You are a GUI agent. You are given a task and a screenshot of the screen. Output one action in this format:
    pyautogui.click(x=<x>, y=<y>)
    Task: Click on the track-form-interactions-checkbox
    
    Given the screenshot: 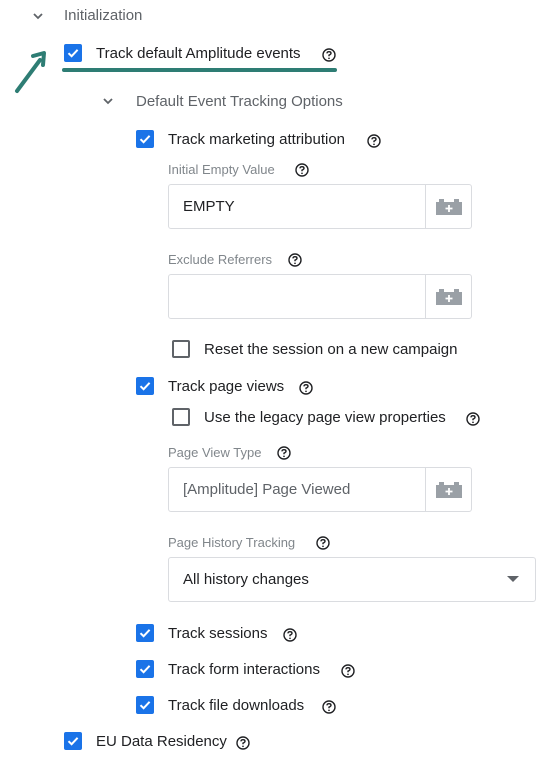 What is the action you would take?
    pyautogui.click(x=145, y=669)
    